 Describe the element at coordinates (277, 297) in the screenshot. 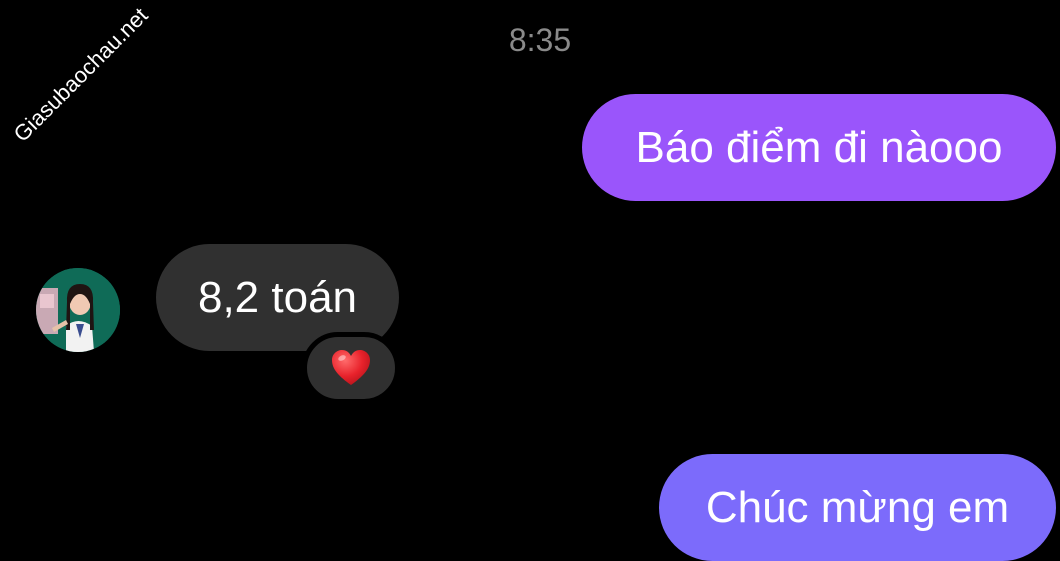

I see `message-text: 8,2 toán` at that location.